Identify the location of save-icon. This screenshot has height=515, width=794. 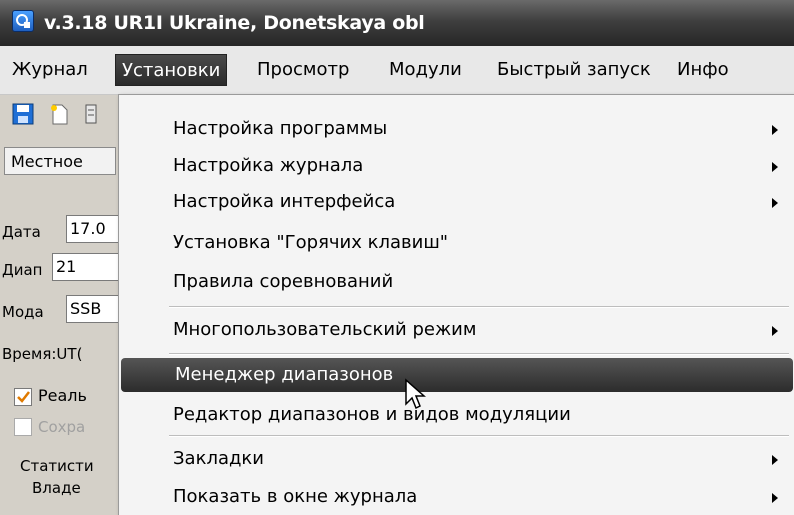
(23, 114).